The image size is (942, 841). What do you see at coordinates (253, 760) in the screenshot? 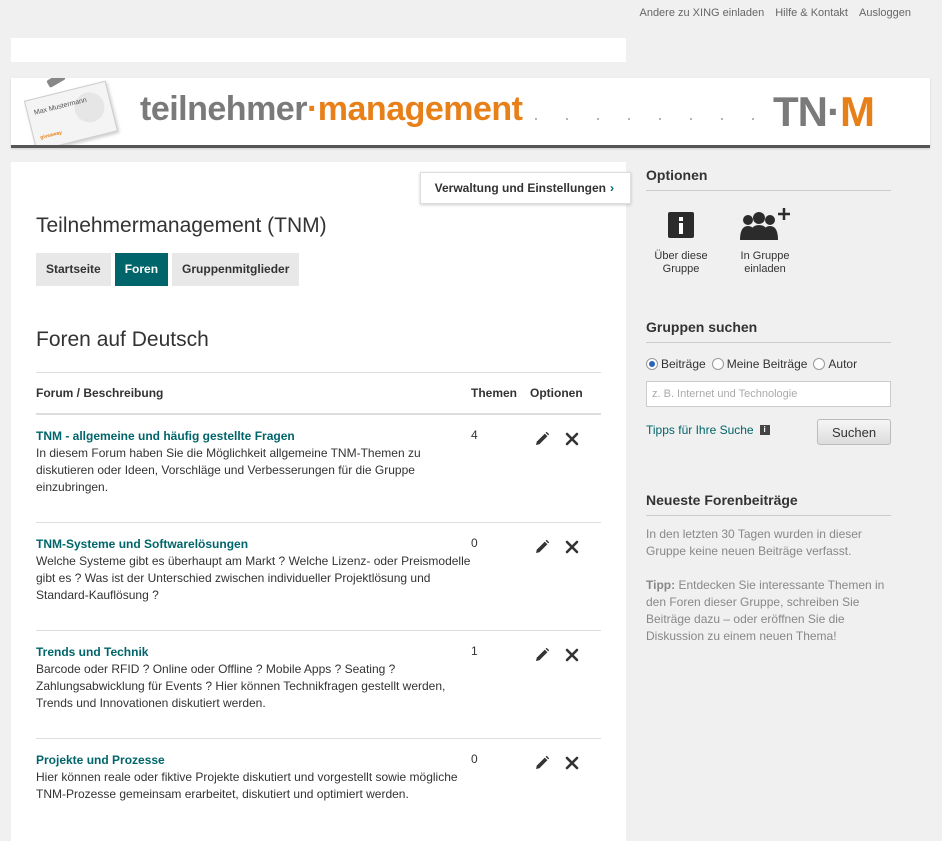
I see `forum-title-link: Projekte und Prozesse` at bounding box center [253, 760].